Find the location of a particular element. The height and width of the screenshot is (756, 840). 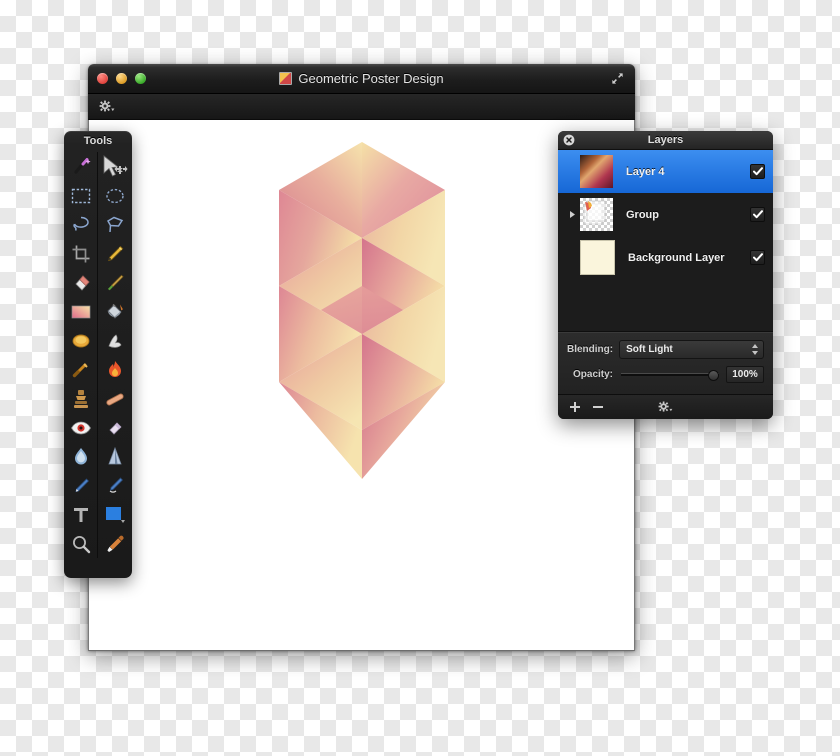

layer-row: Group is located at coordinates (665, 214).